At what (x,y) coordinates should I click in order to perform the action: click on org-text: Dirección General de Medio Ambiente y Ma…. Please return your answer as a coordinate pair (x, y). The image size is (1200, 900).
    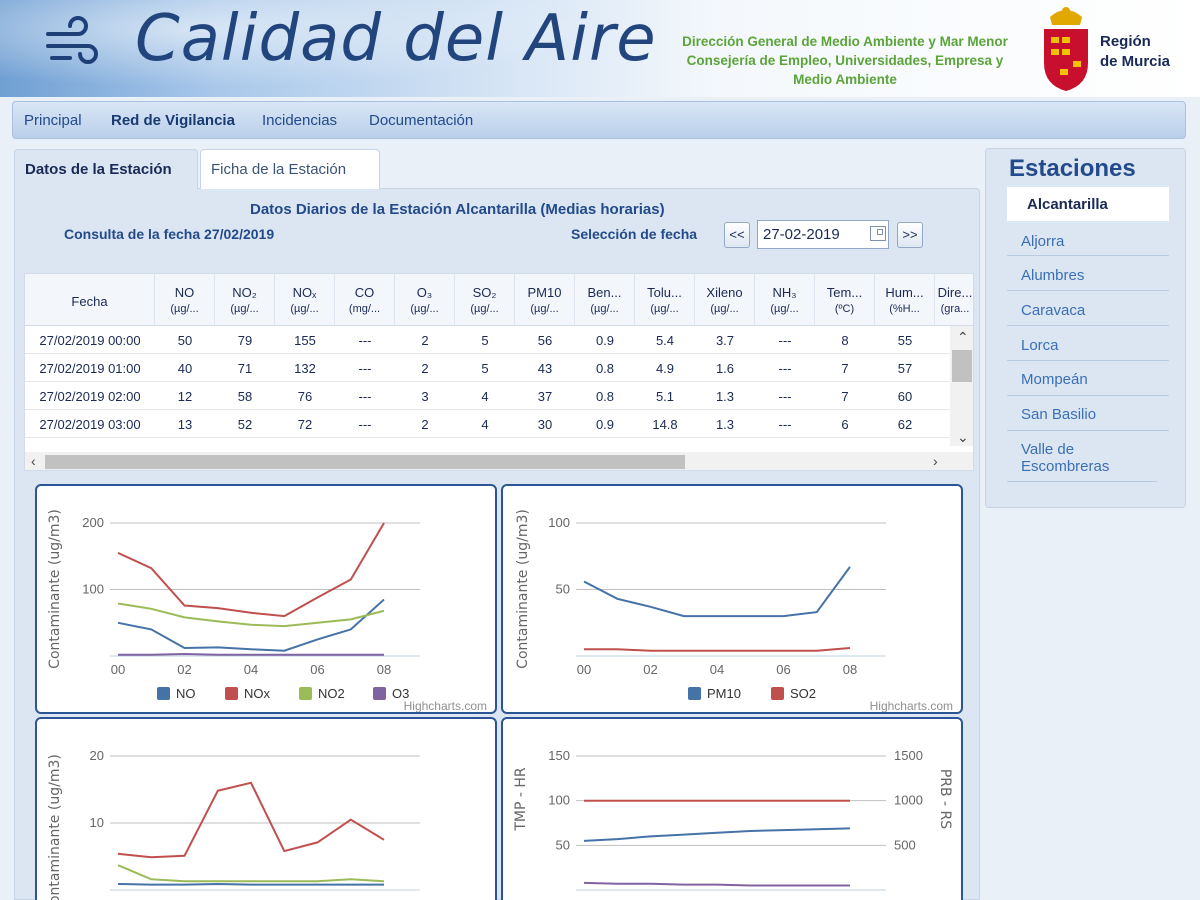
    Looking at the image, I should click on (845, 60).